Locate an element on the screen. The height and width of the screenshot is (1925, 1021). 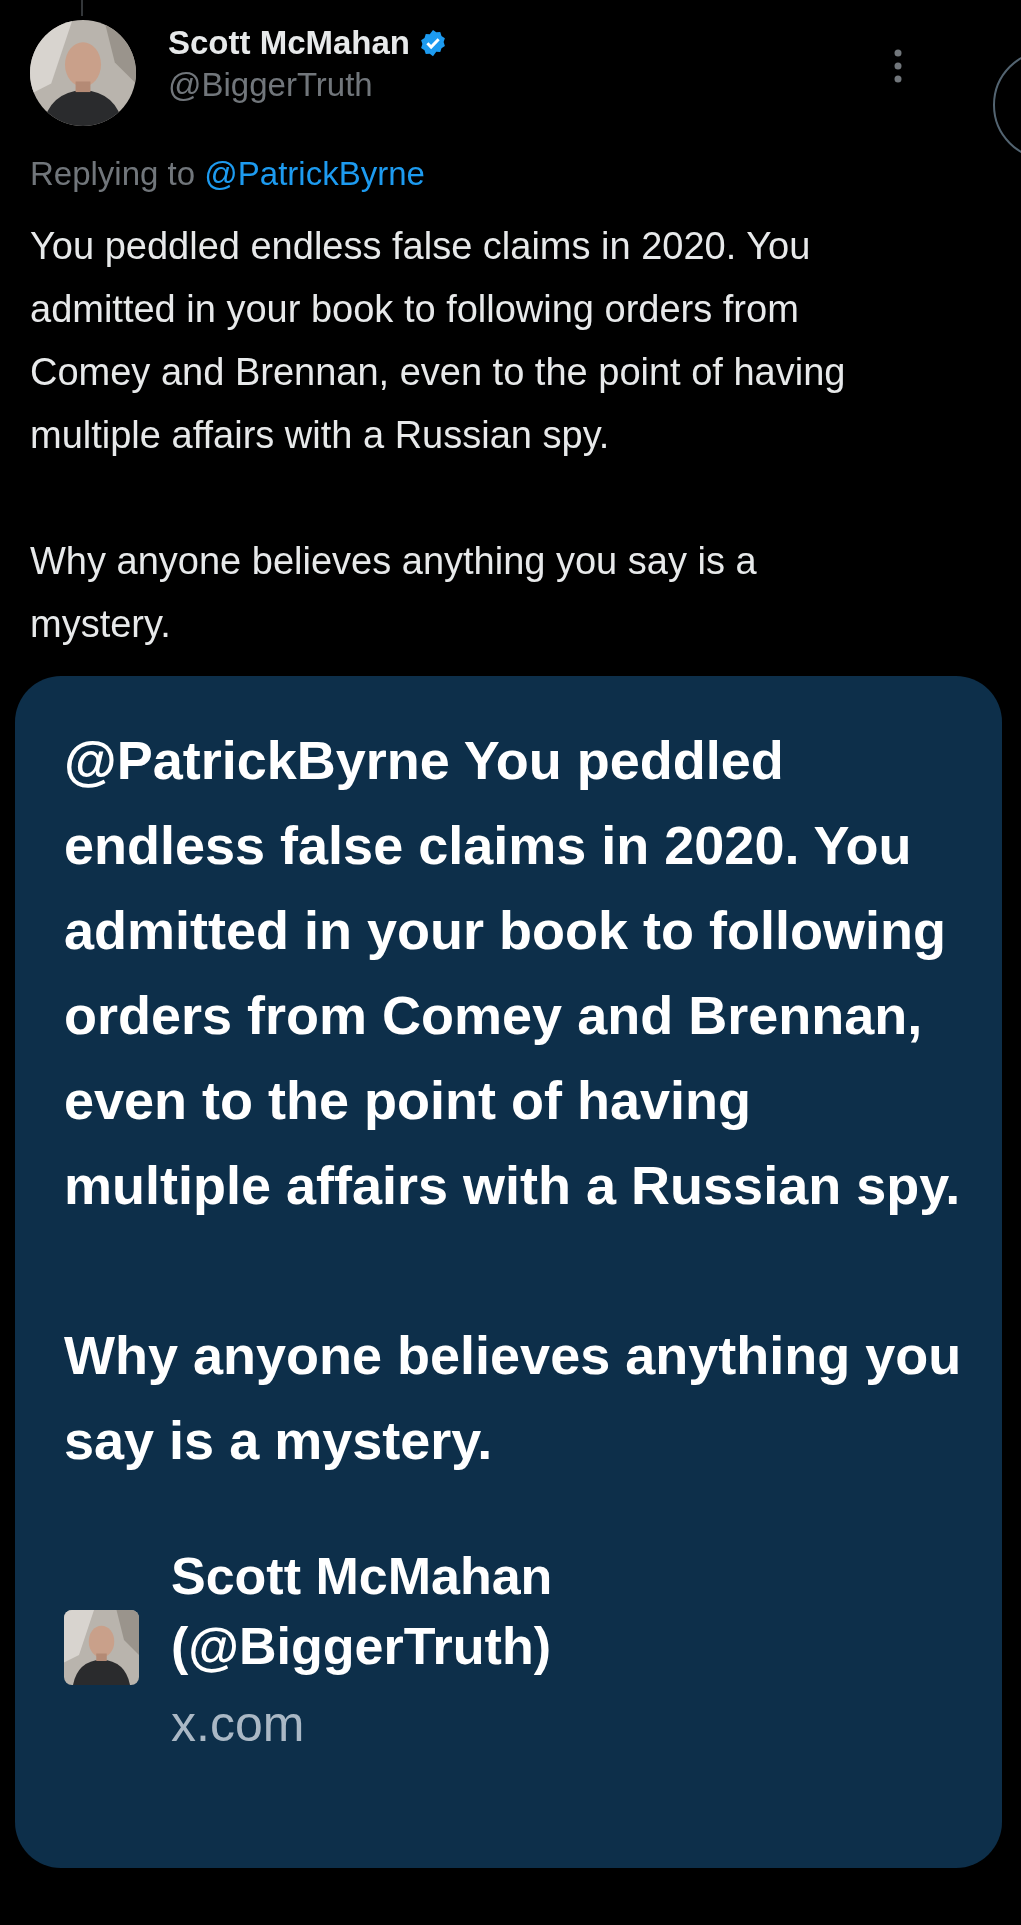
author-handle: @BiggerTruth is located at coordinates (270, 85).